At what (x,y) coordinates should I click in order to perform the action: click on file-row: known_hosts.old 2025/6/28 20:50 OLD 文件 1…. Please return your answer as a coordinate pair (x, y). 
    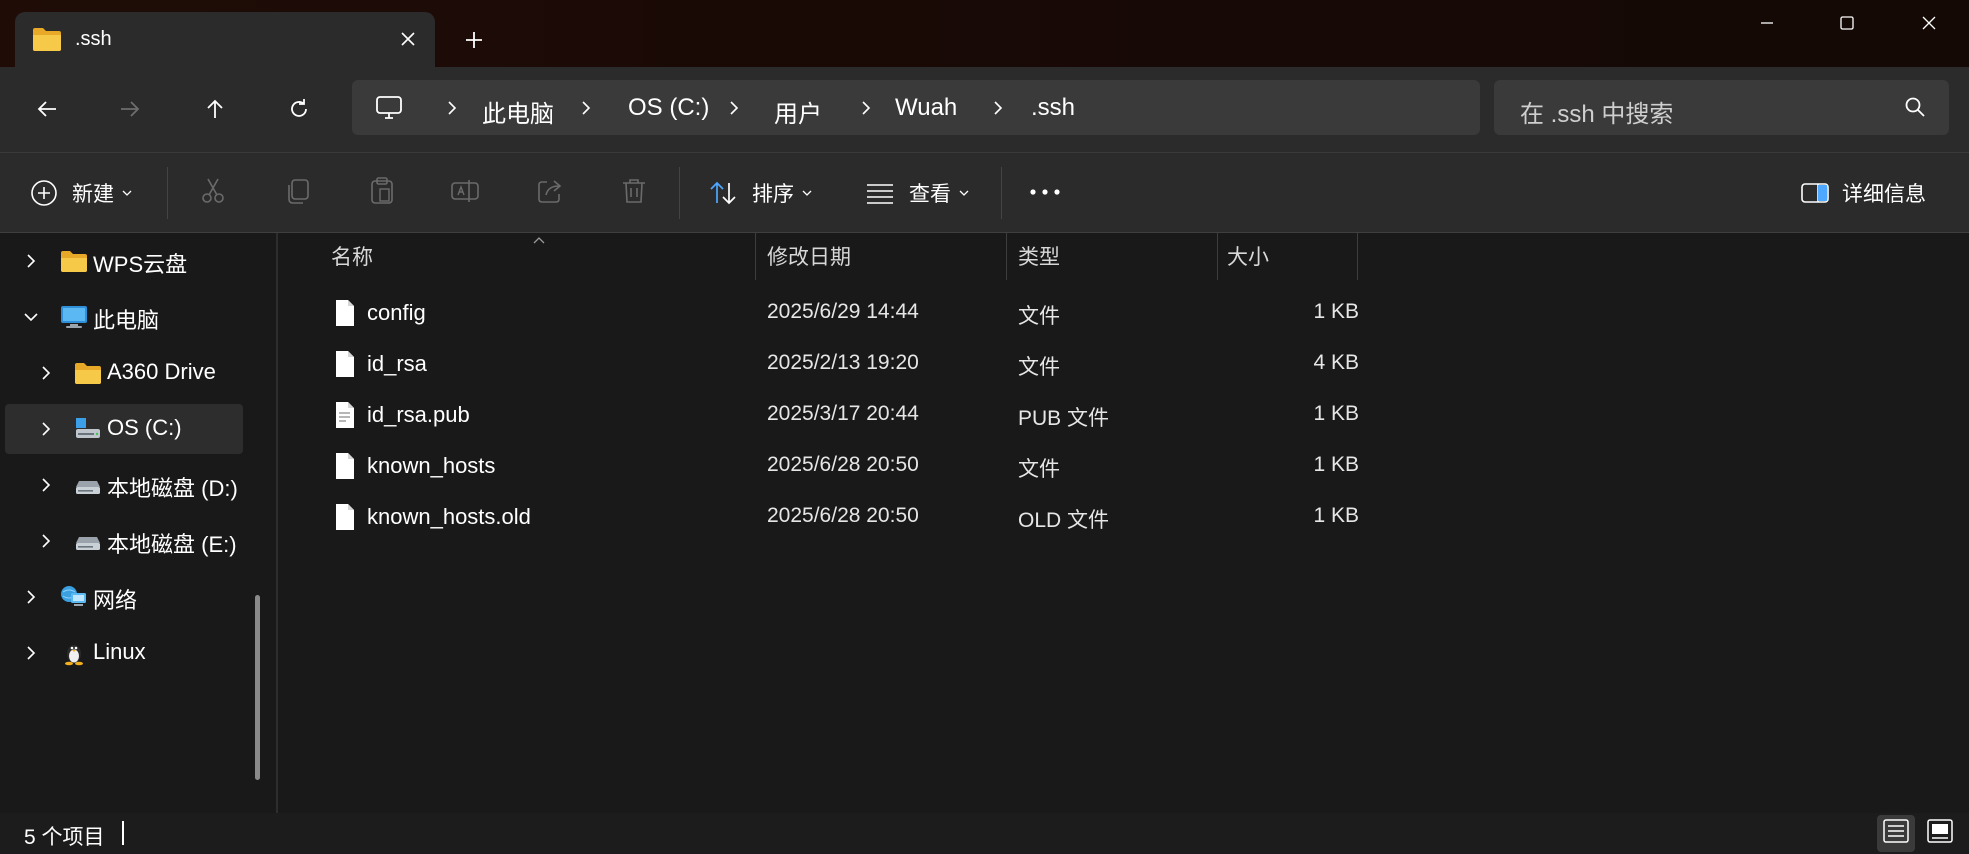
    Looking at the image, I should click on (968, 516).